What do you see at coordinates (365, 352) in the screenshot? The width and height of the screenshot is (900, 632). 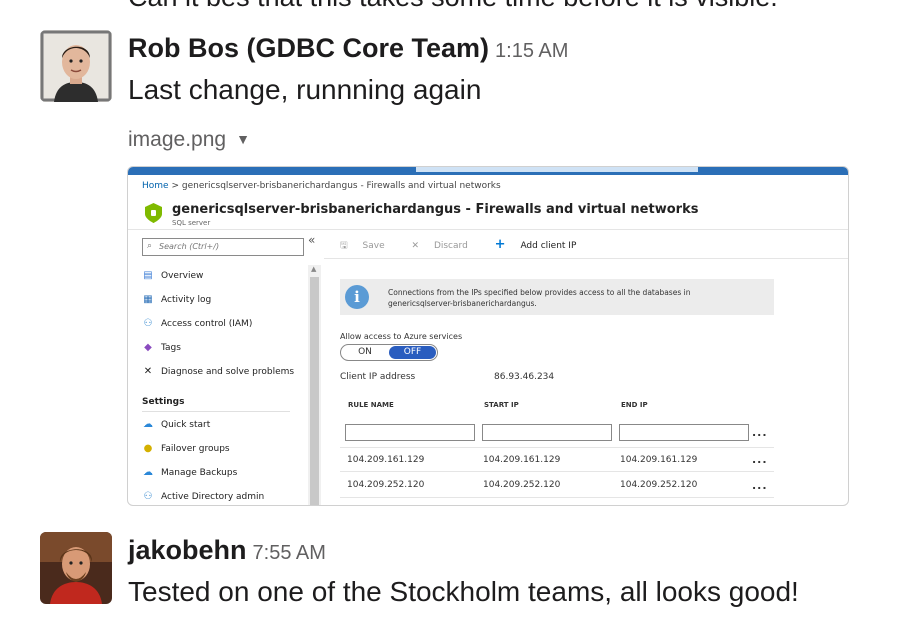 I see `toggle-on: ON` at bounding box center [365, 352].